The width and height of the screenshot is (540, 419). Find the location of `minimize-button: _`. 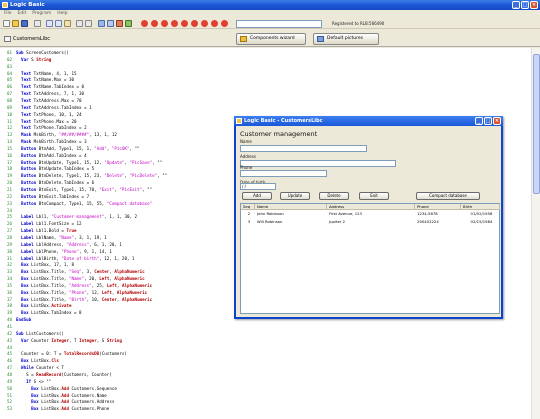

minimize-button: _ is located at coordinates (516, 5).